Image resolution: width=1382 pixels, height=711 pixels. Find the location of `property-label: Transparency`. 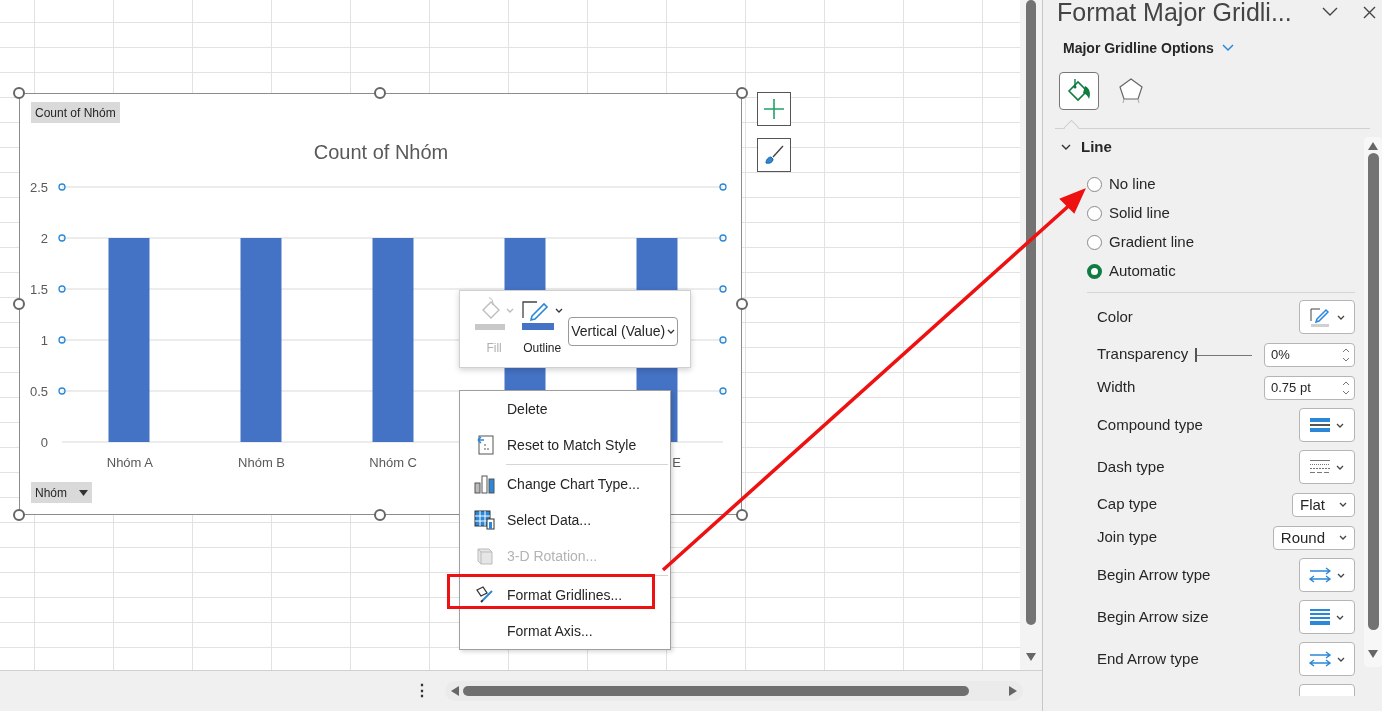

property-label: Transparency is located at coordinates (1143, 354).